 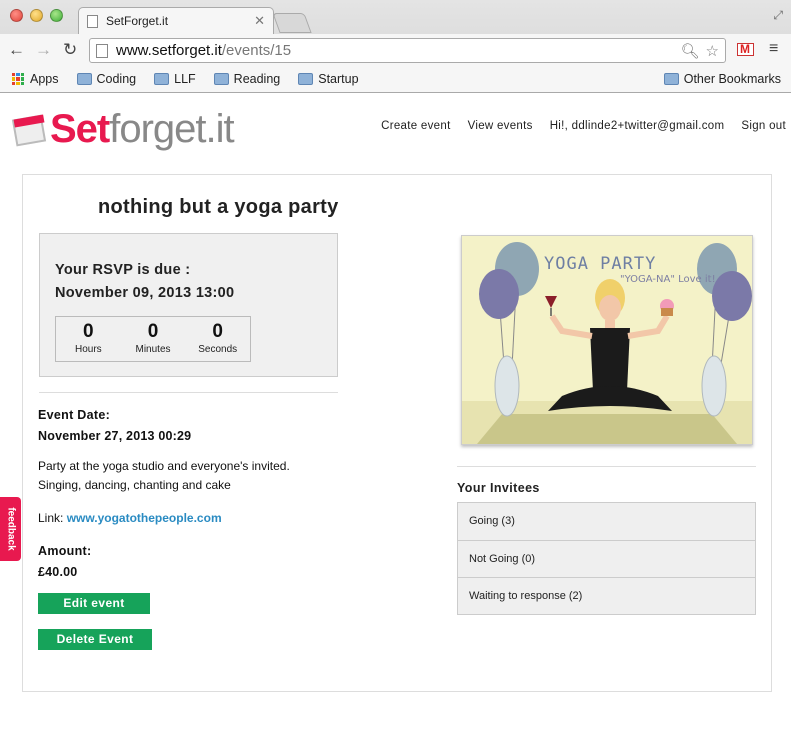 What do you see at coordinates (668, 279) in the screenshot?
I see `poster-tagline: "YOGA-NA" Love it!` at bounding box center [668, 279].